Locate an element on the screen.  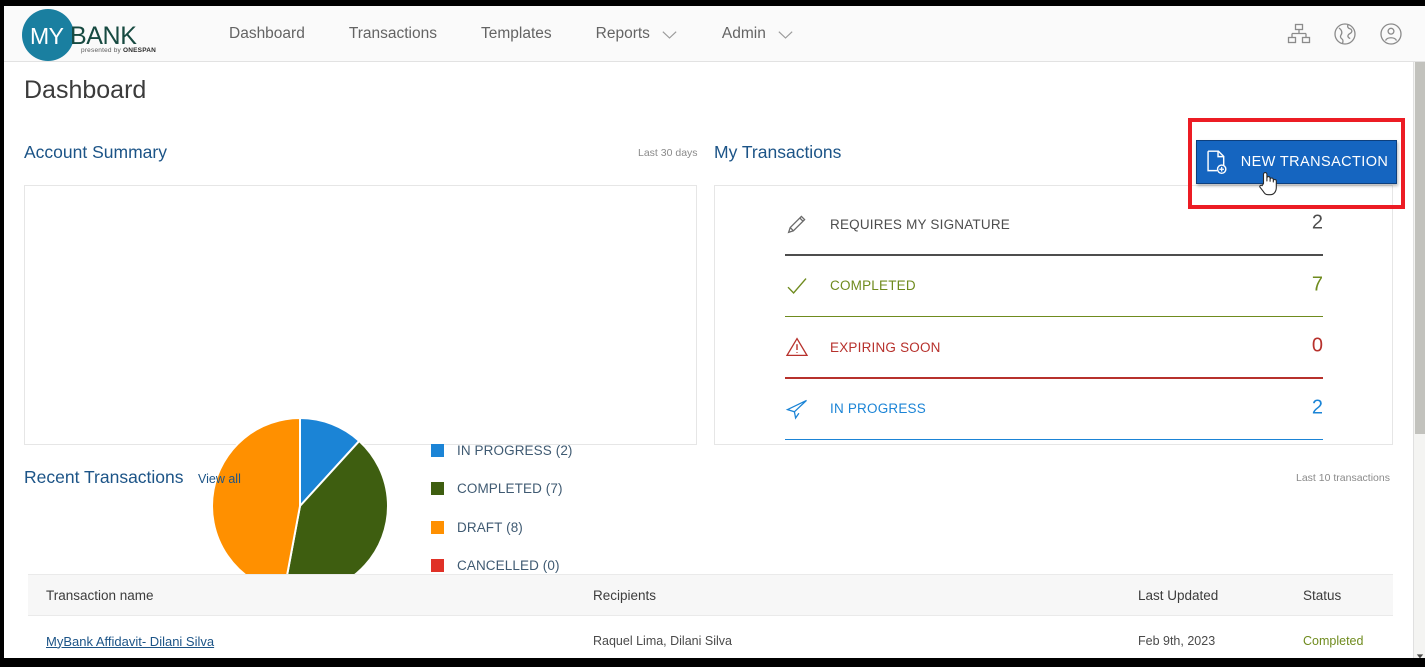
legend-label: DRAFT (8) is located at coordinates (490, 527).